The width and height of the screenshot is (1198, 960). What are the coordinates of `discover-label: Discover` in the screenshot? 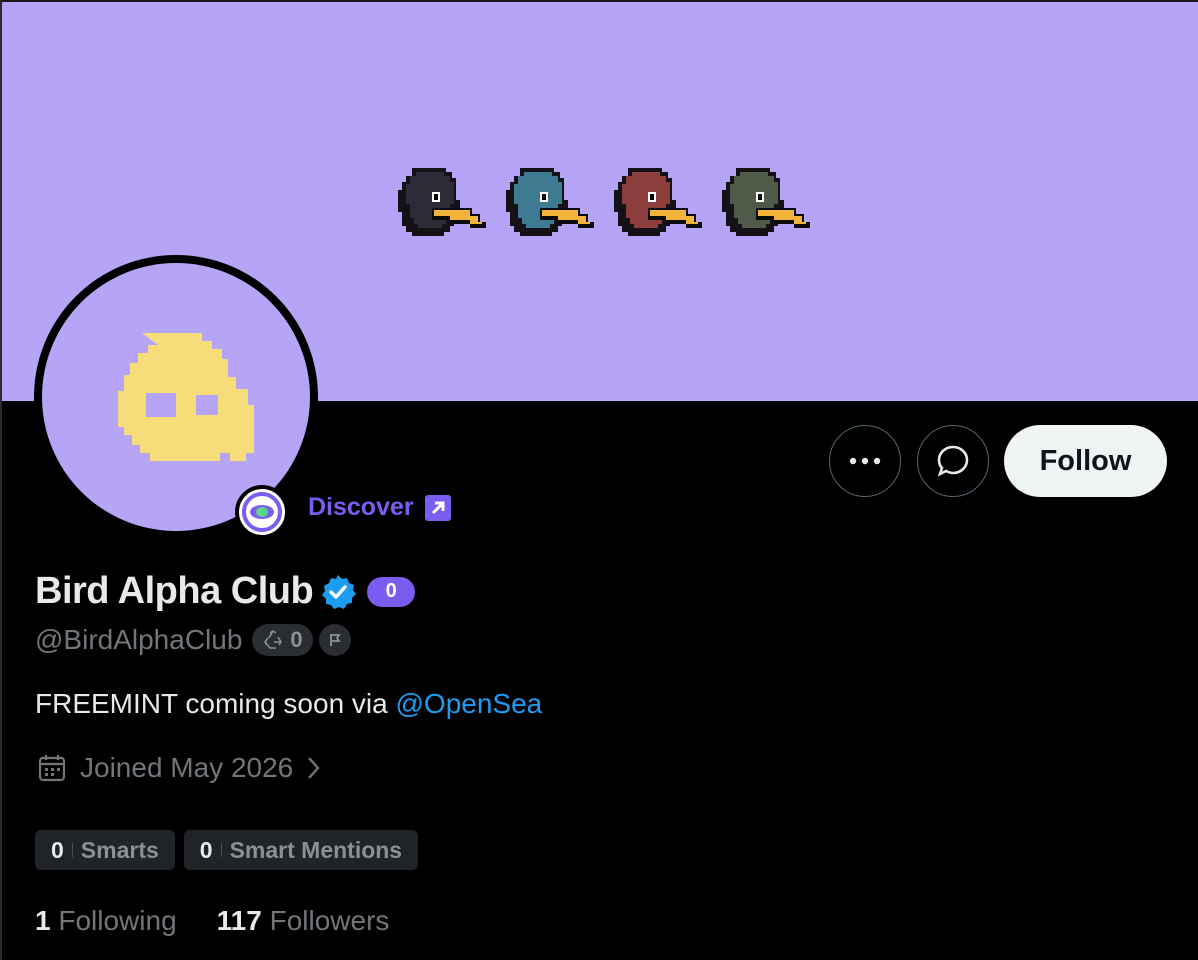 It's located at (361, 507).